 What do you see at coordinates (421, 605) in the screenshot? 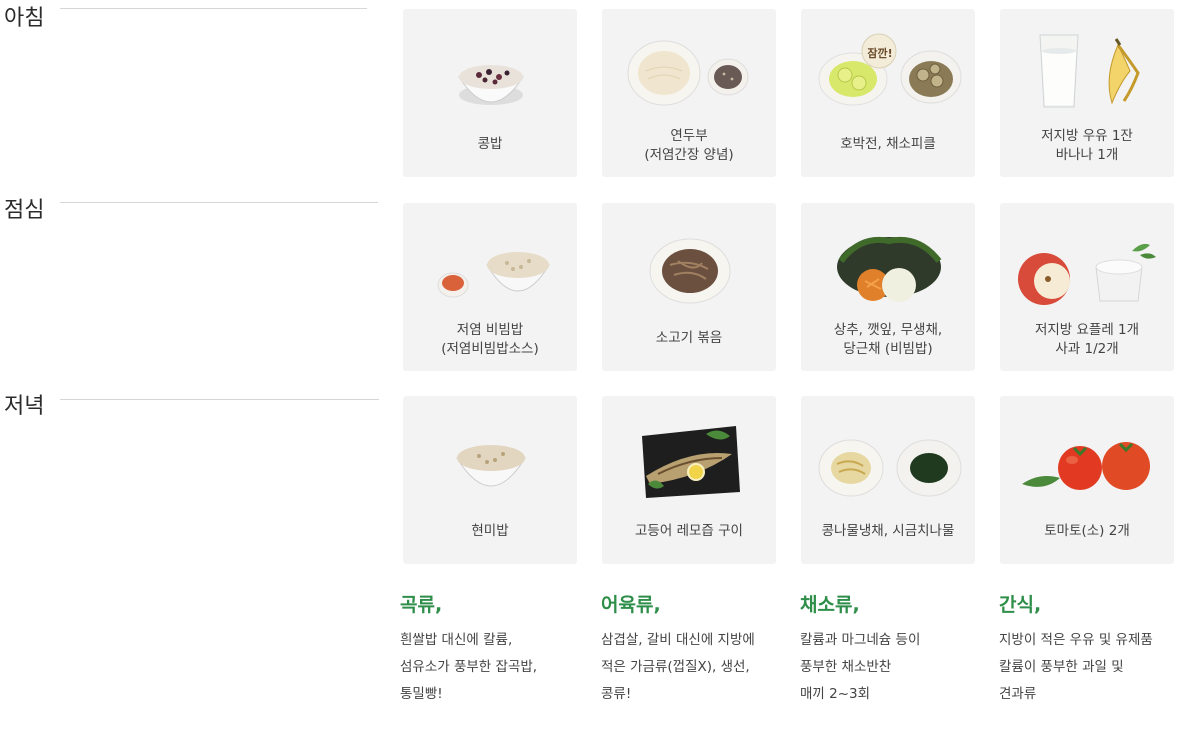
I see `category-title-grains: 곡류,` at bounding box center [421, 605].